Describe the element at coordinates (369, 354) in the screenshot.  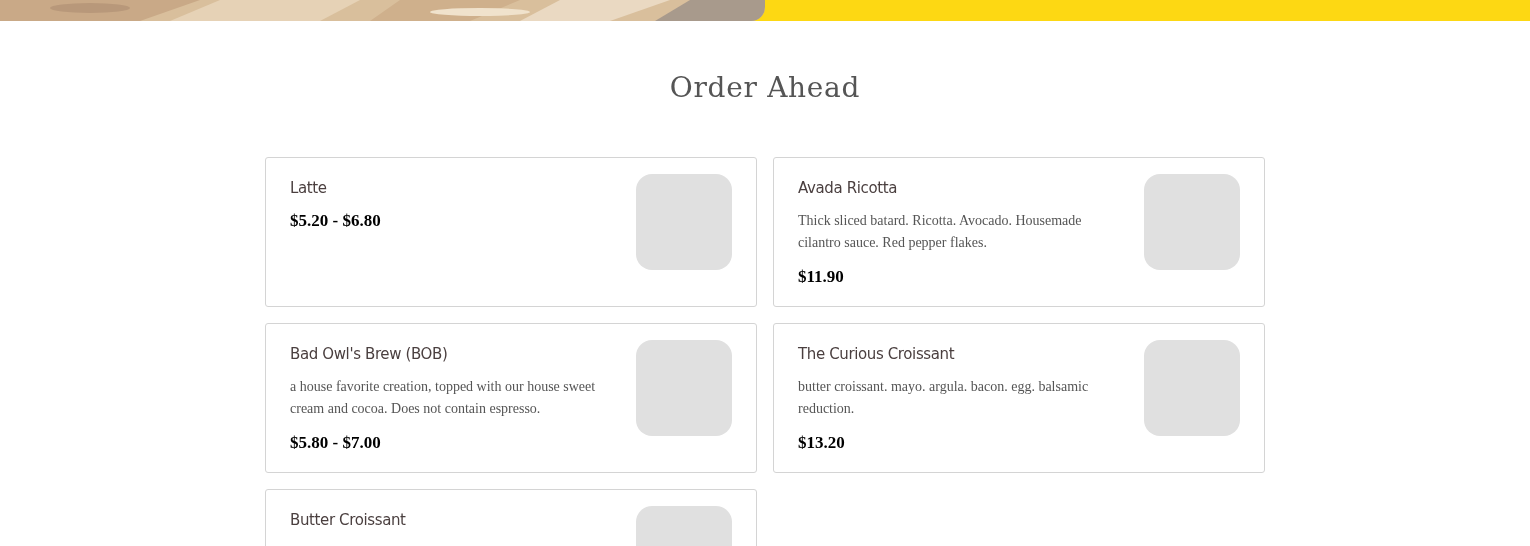
I see `item-name: Bad Owl's Brew (BOB)` at that location.